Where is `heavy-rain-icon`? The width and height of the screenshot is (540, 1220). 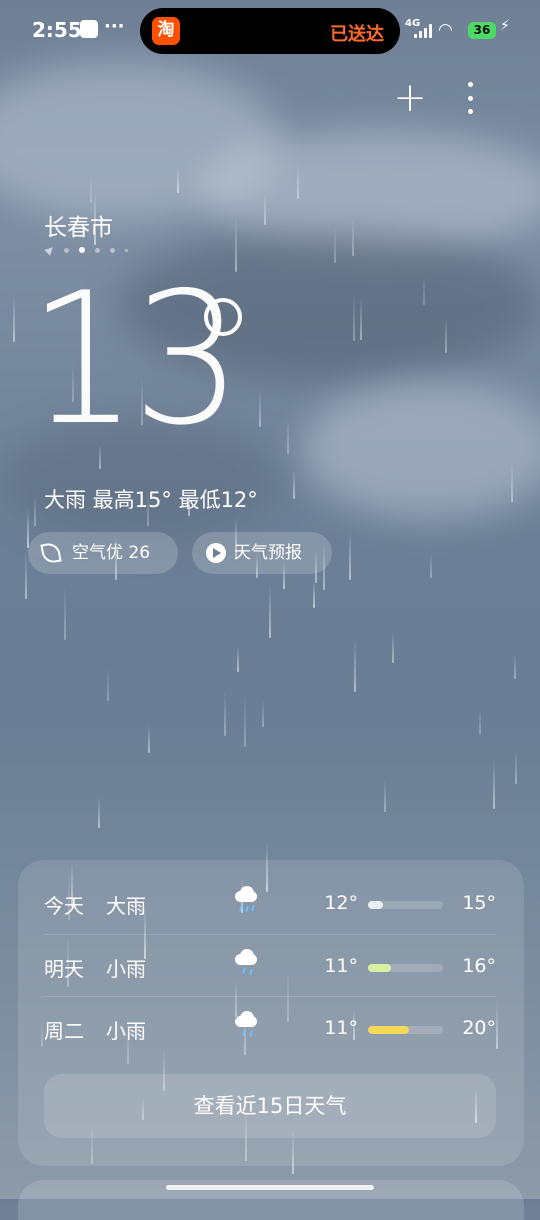
heavy-rain-icon is located at coordinates (246, 901).